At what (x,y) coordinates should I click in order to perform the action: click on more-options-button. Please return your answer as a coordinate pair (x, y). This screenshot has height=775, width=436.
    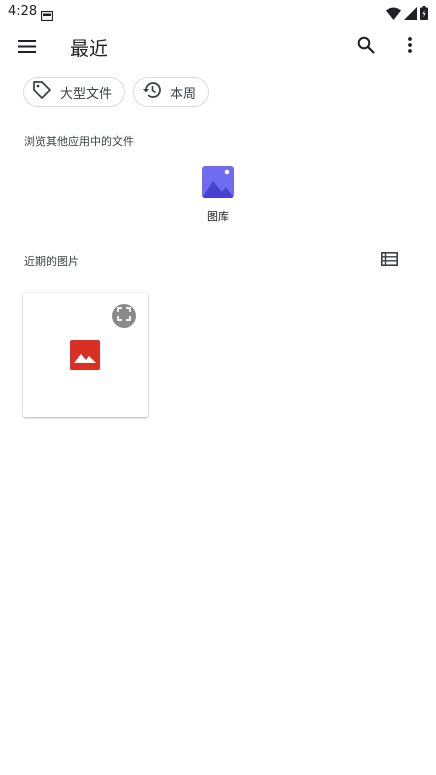
    Looking at the image, I should click on (410, 47).